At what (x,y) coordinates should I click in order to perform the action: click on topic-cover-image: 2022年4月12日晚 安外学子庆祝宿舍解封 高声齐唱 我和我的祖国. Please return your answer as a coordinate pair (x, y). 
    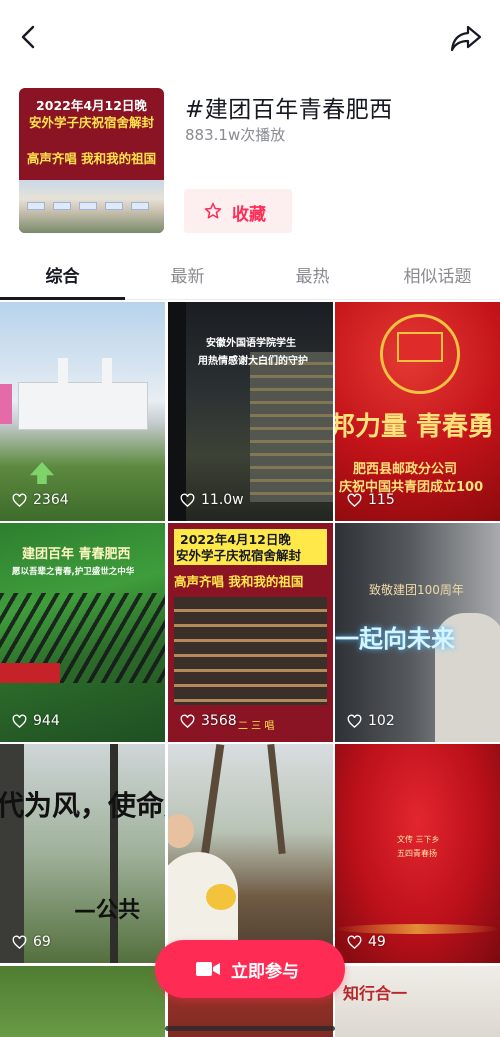
    Looking at the image, I should click on (91, 160).